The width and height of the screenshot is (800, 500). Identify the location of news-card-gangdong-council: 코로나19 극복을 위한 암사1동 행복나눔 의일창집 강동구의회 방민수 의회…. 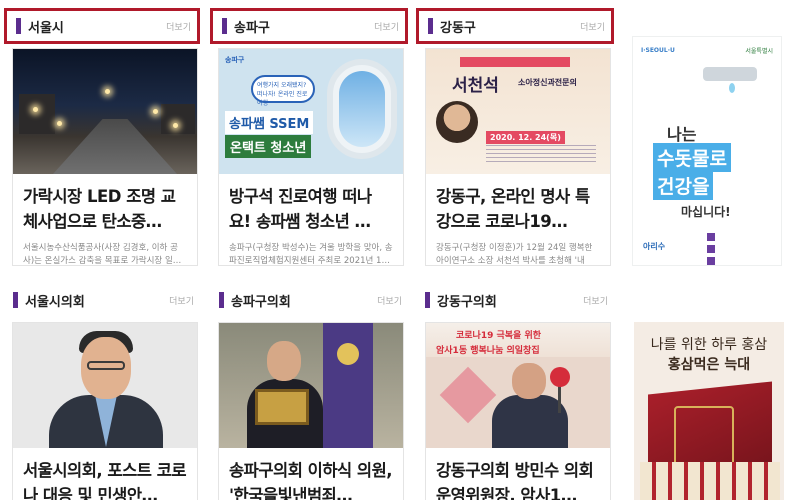
(518, 411).